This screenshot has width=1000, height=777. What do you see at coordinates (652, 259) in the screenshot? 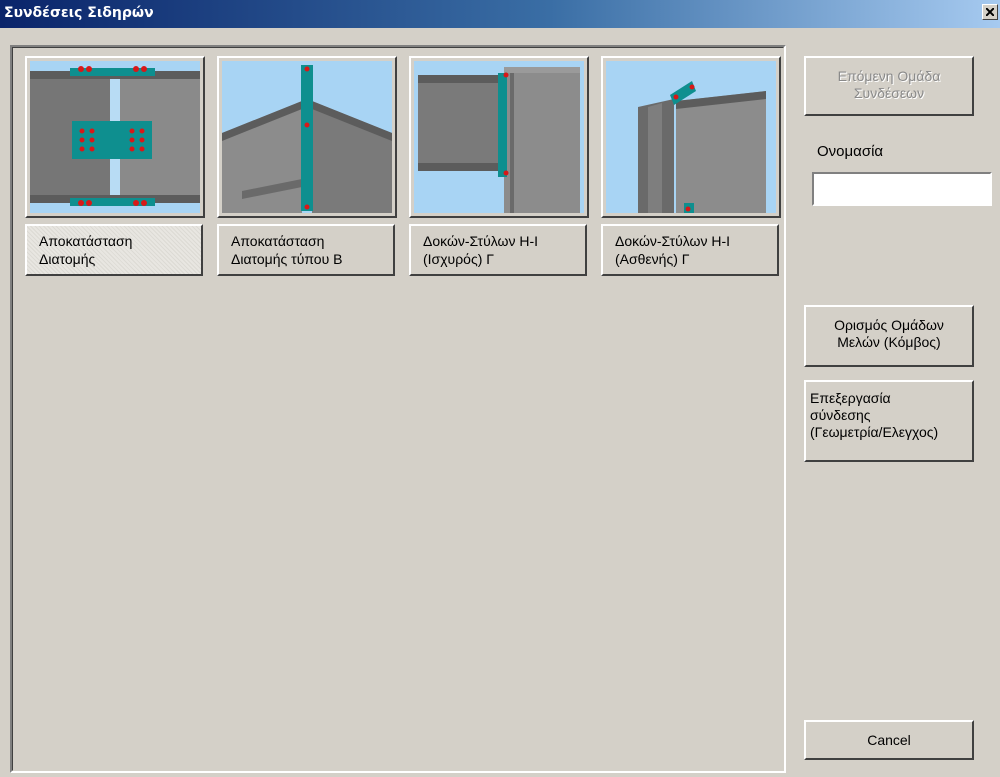
I see `connection-label-line-2: (Ασθενής) Γ` at bounding box center [652, 259].